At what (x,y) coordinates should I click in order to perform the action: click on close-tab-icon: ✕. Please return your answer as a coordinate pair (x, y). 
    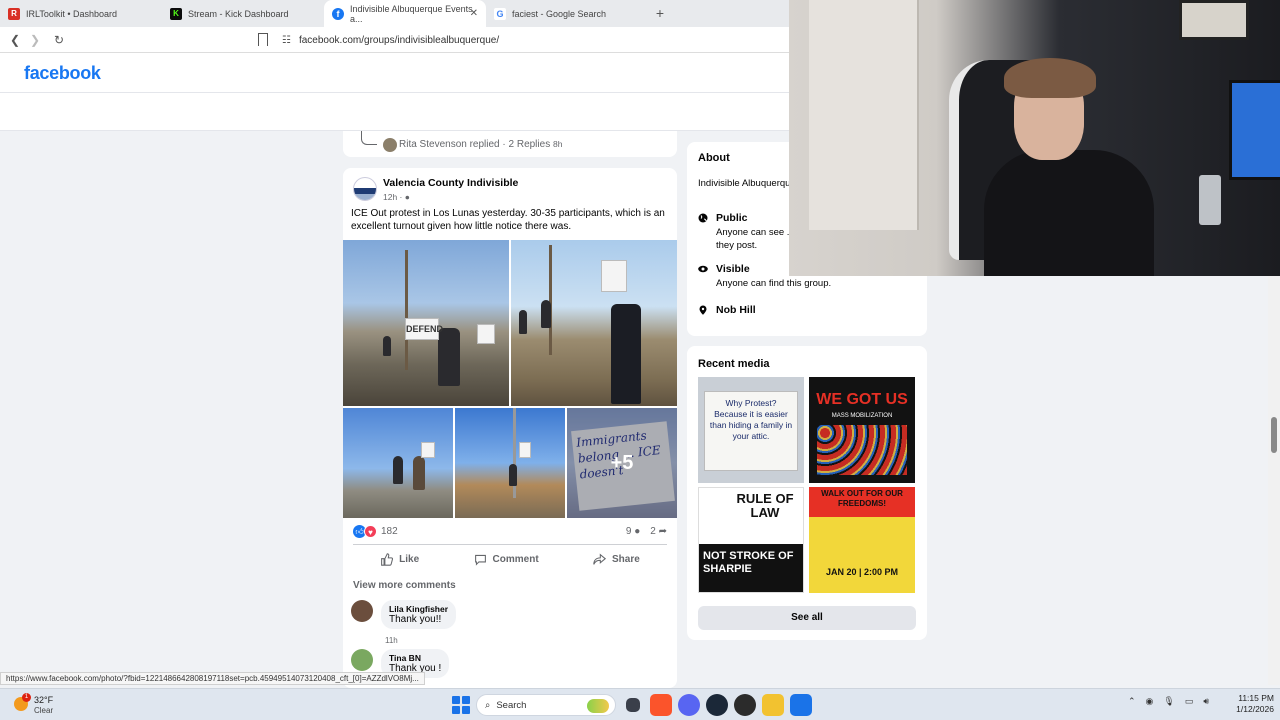
    Looking at the image, I should click on (474, 13).